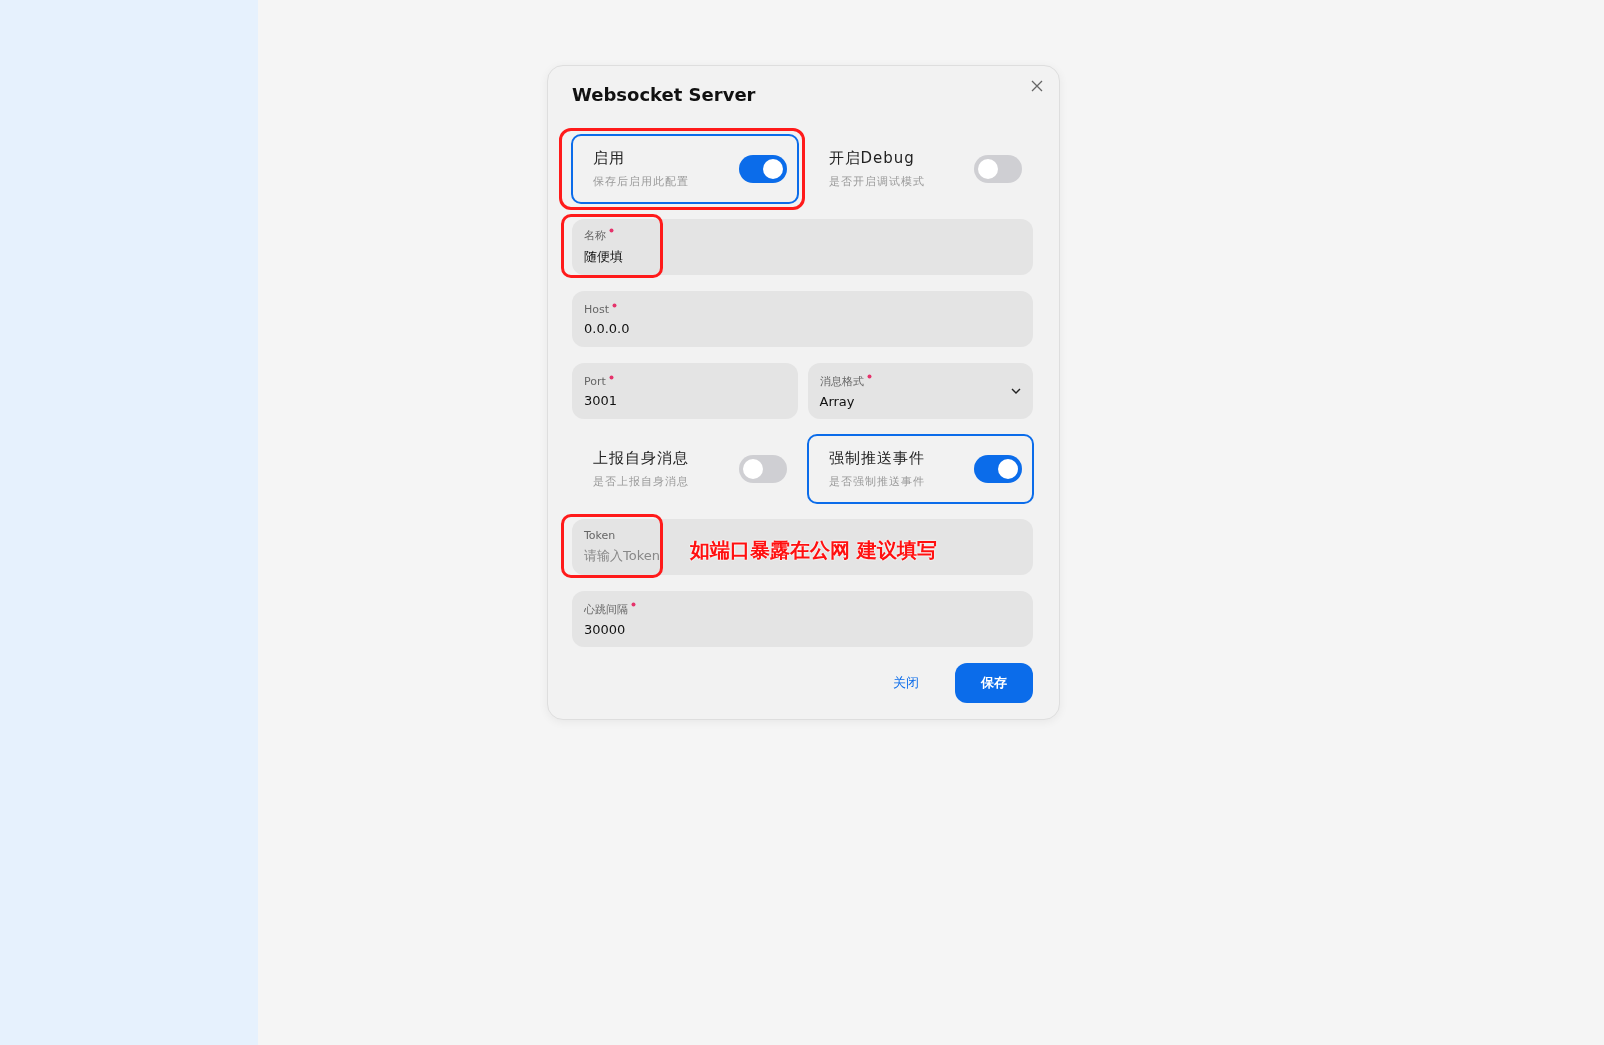  Describe the element at coordinates (920, 391) in the screenshot. I see `select-field: 消息格式 Array` at that location.